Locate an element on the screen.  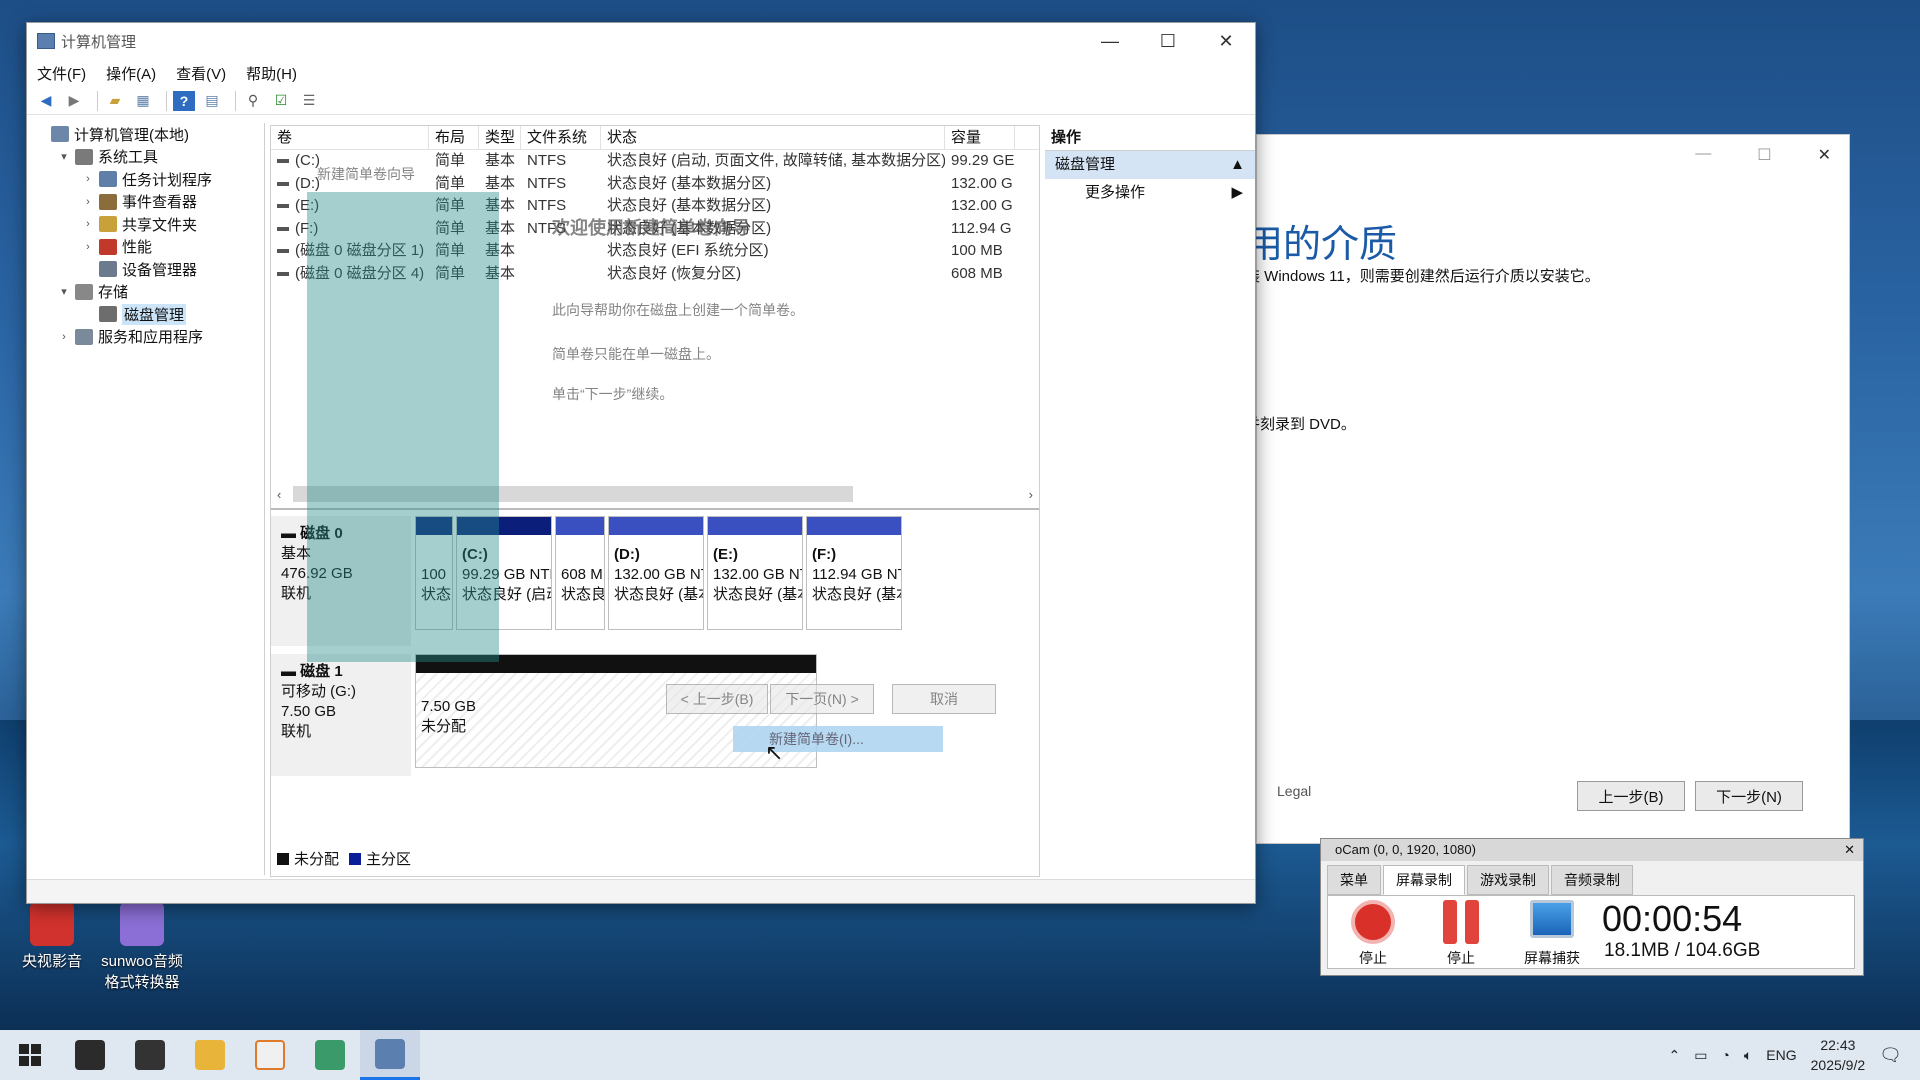
forward-arrow-icon: ▶ is located at coordinates (74, 101).